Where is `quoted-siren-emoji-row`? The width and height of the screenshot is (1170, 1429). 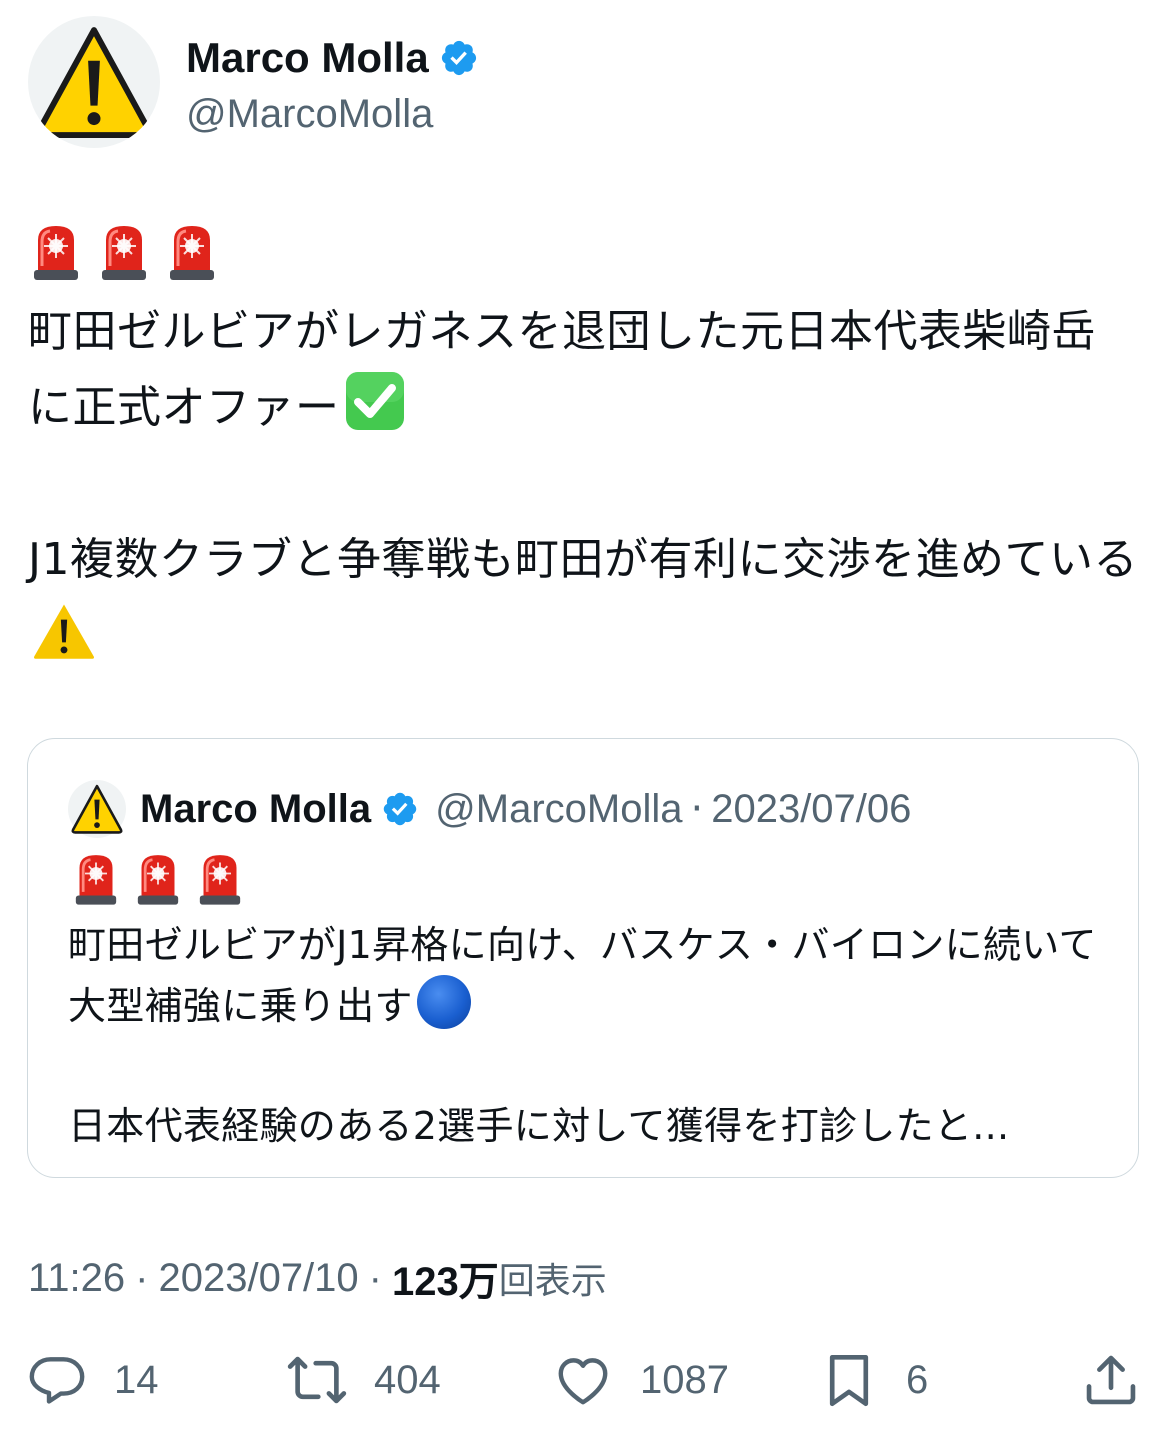
quoted-siren-emoji-row is located at coordinates (158, 879).